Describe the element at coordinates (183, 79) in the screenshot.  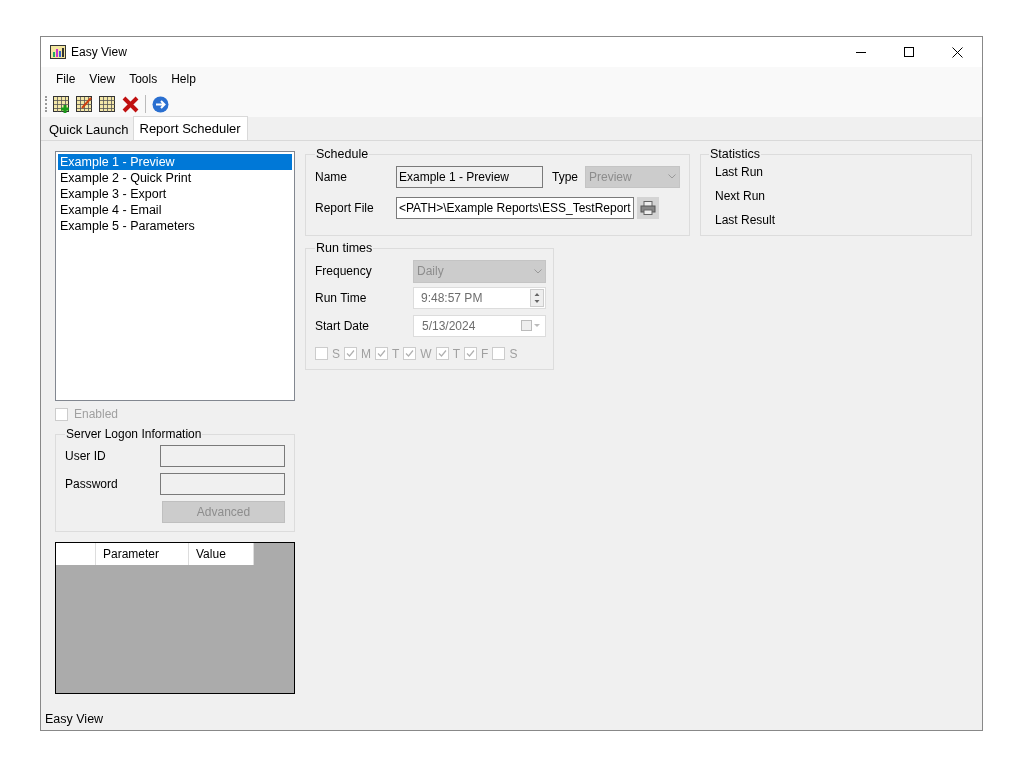
I see `menu-item: Help` at that location.